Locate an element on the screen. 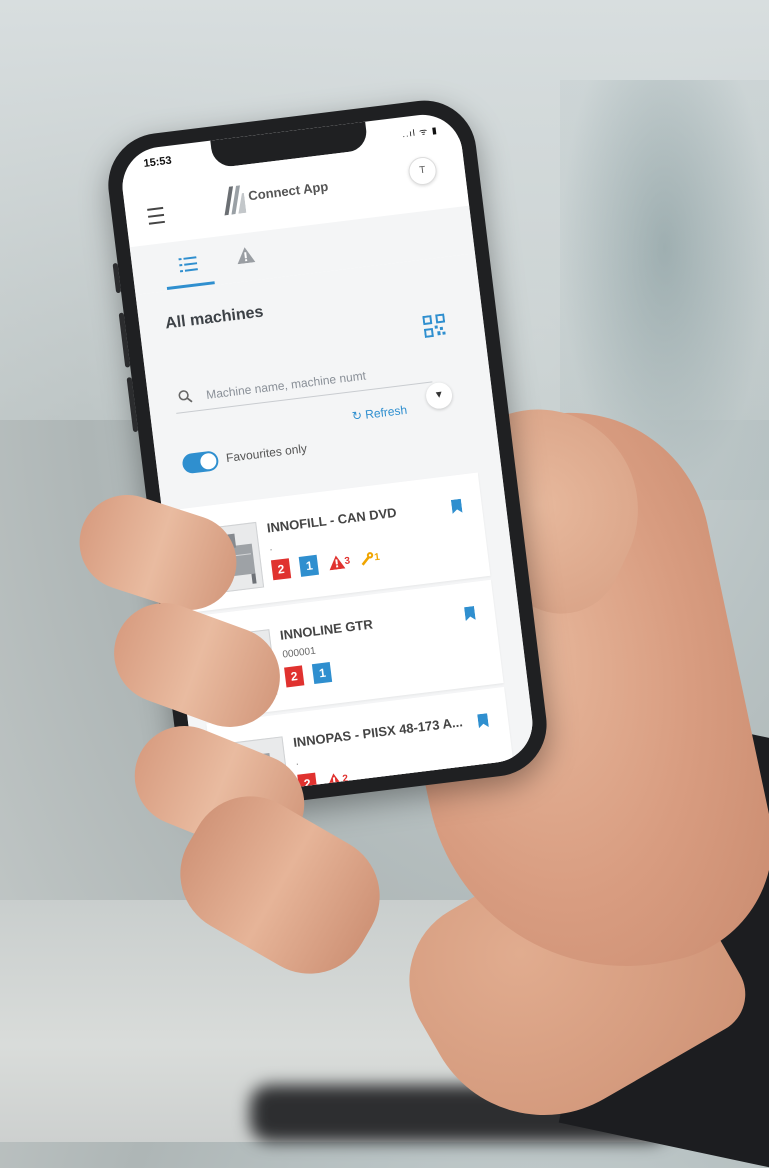  connect-app-logo-icon is located at coordinates (235, 200).